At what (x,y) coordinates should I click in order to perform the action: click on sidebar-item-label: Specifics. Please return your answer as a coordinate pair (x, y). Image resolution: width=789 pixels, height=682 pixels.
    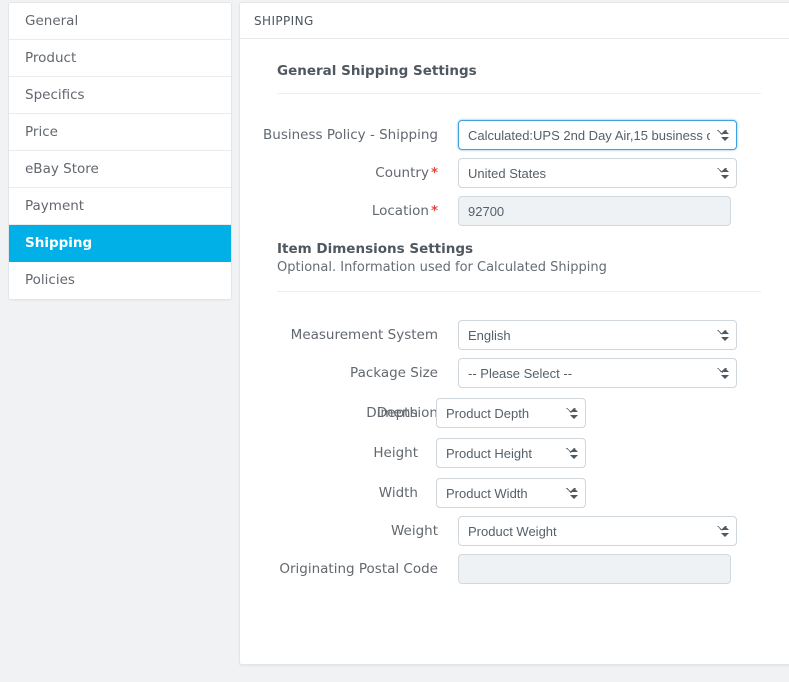
    Looking at the image, I should click on (55, 95).